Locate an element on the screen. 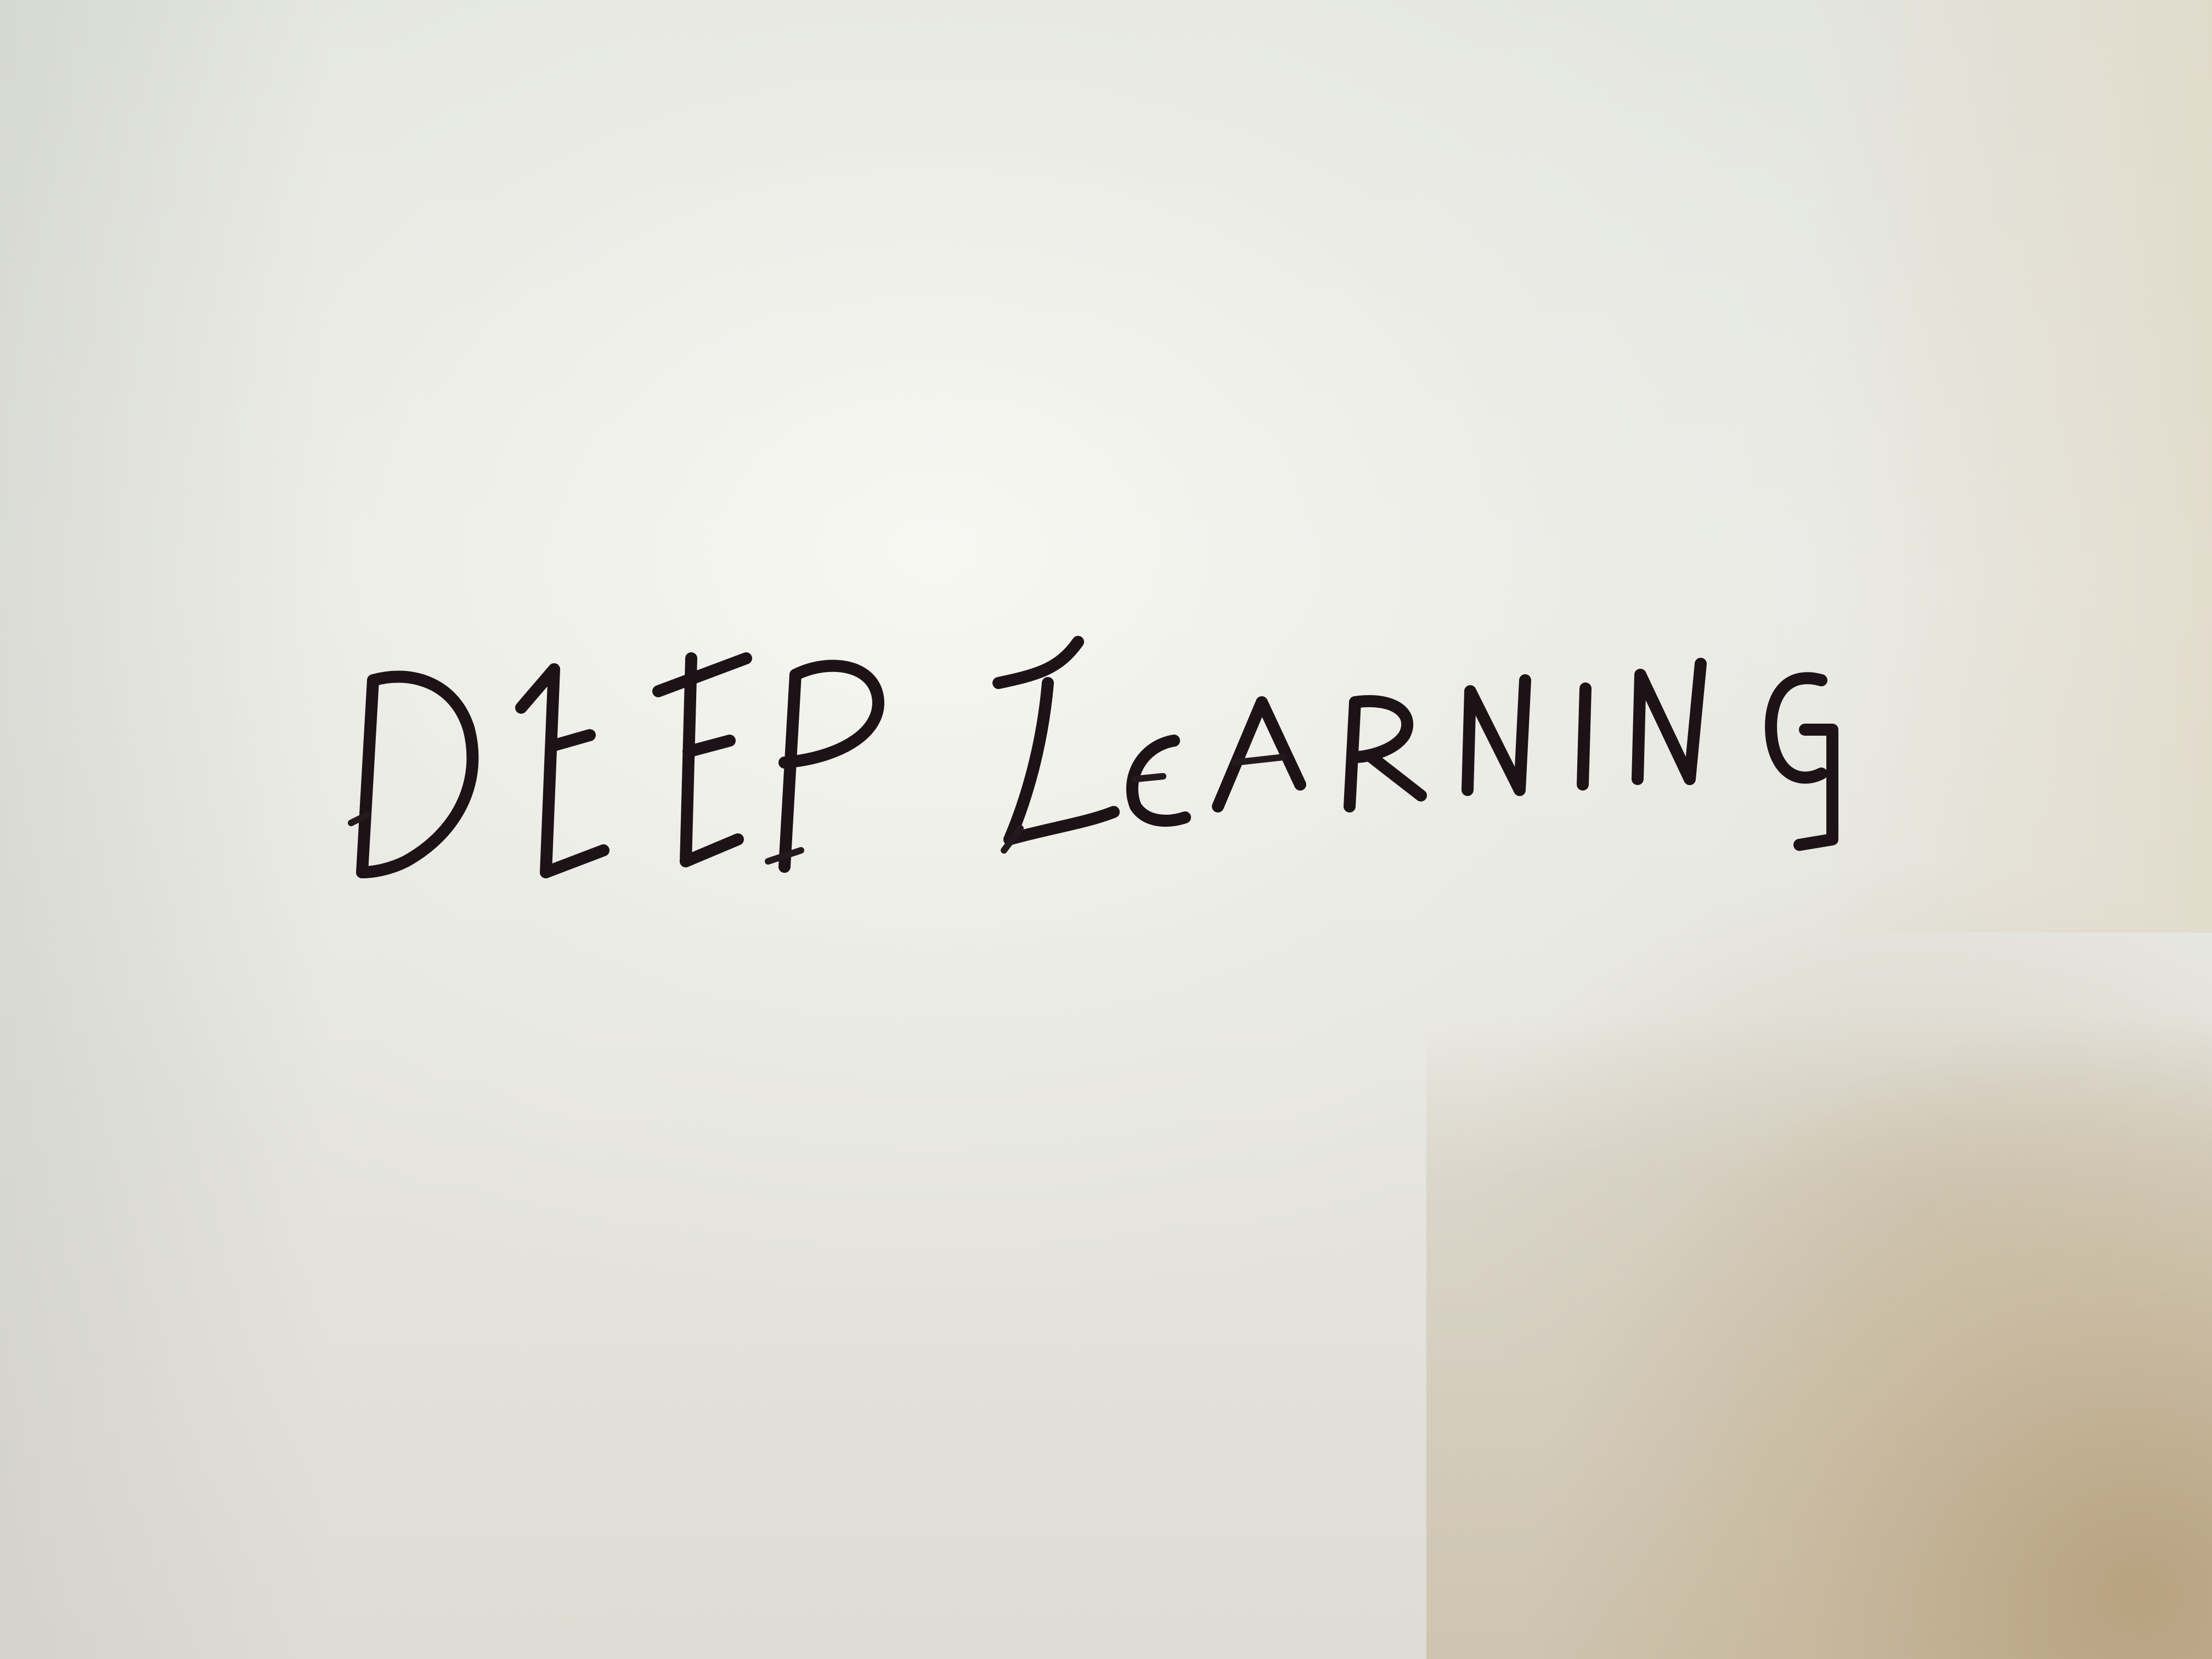  letter-a is located at coordinates (1259, 754).